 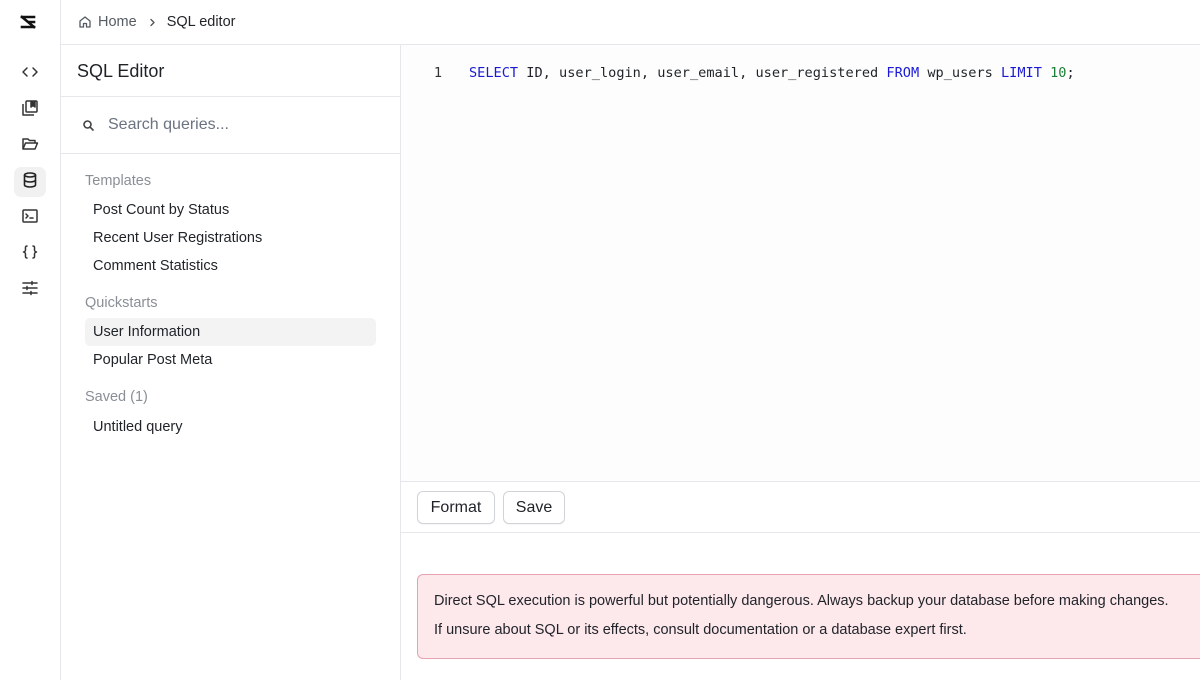 I want to click on home-icon, so click(x=88, y=22).